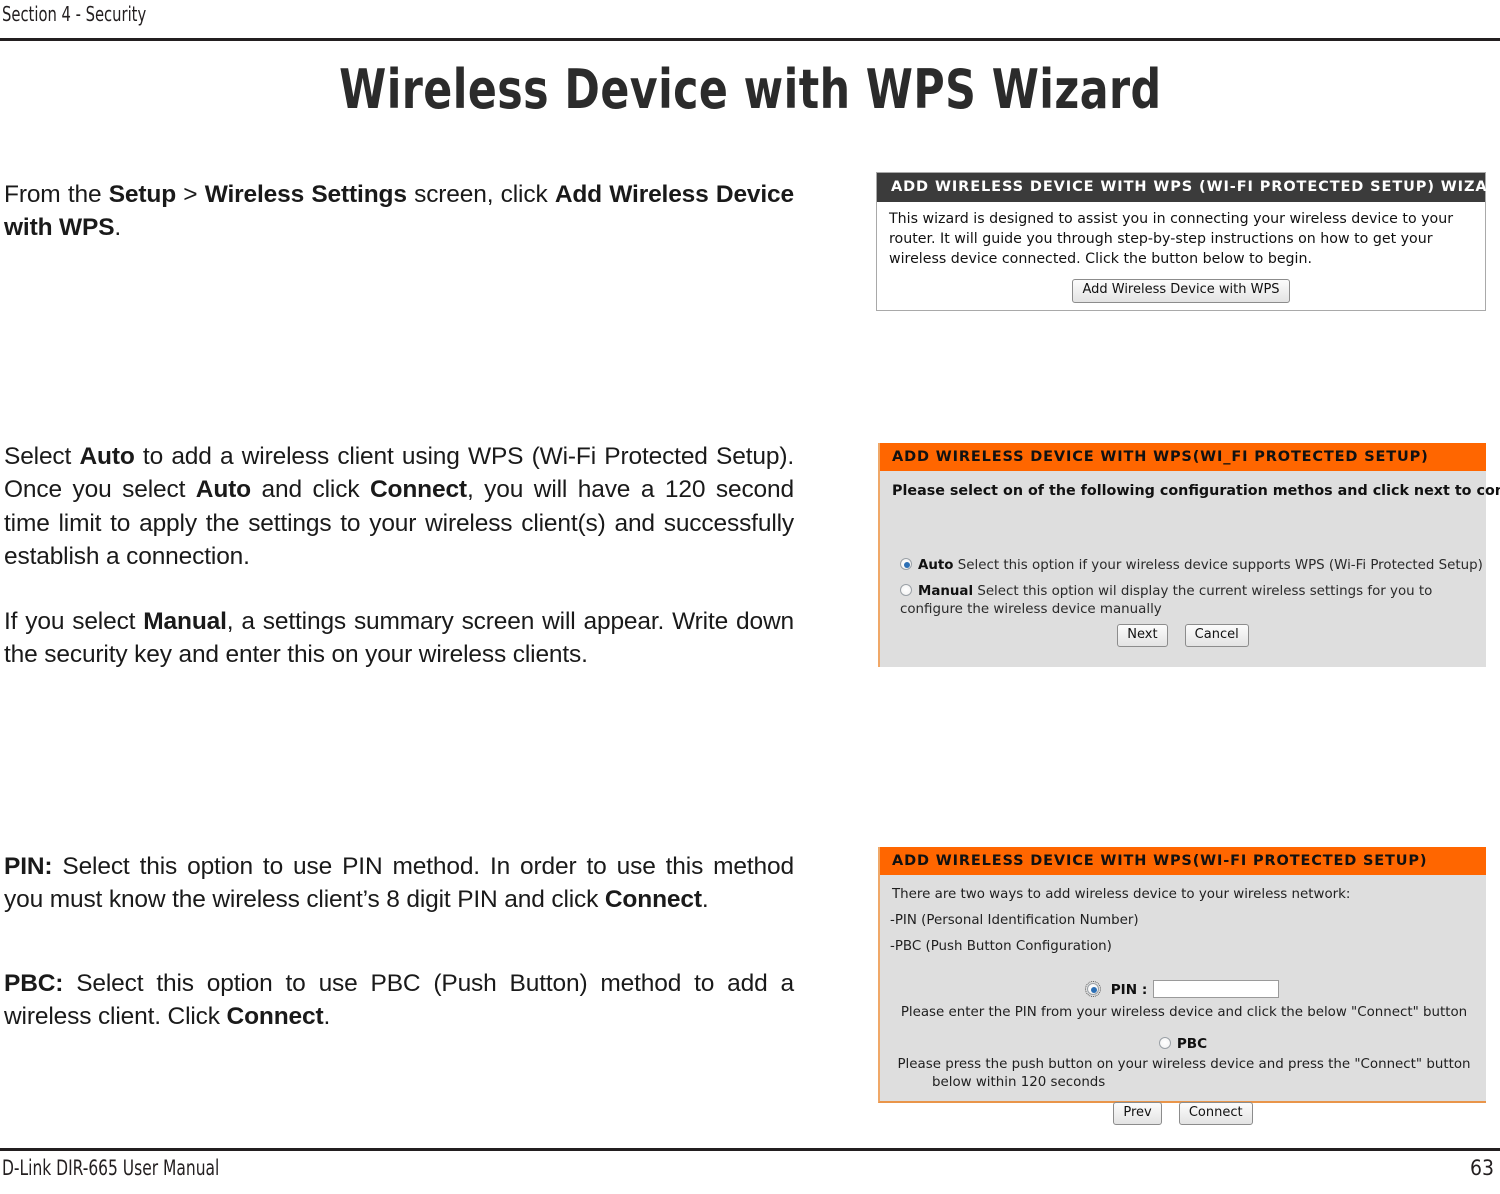 This screenshot has height=1194, width=1500. What do you see at coordinates (185, 621) in the screenshot?
I see `par3-bold-manual: Manual` at bounding box center [185, 621].